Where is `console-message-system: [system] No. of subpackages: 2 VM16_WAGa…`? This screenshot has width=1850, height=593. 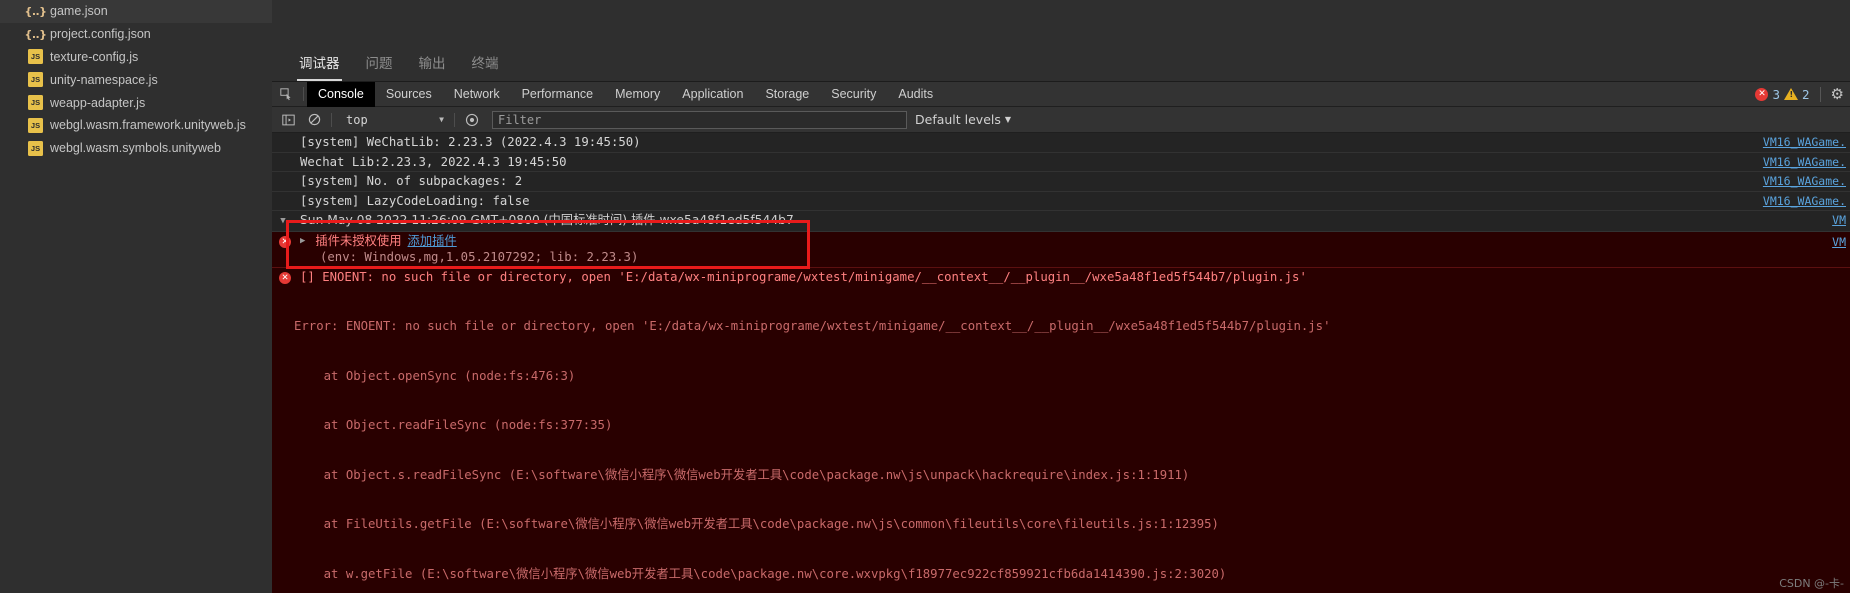
console-message-system: [system] No. of subpackages: 2 VM16_WAGa… is located at coordinates (1061, 182).